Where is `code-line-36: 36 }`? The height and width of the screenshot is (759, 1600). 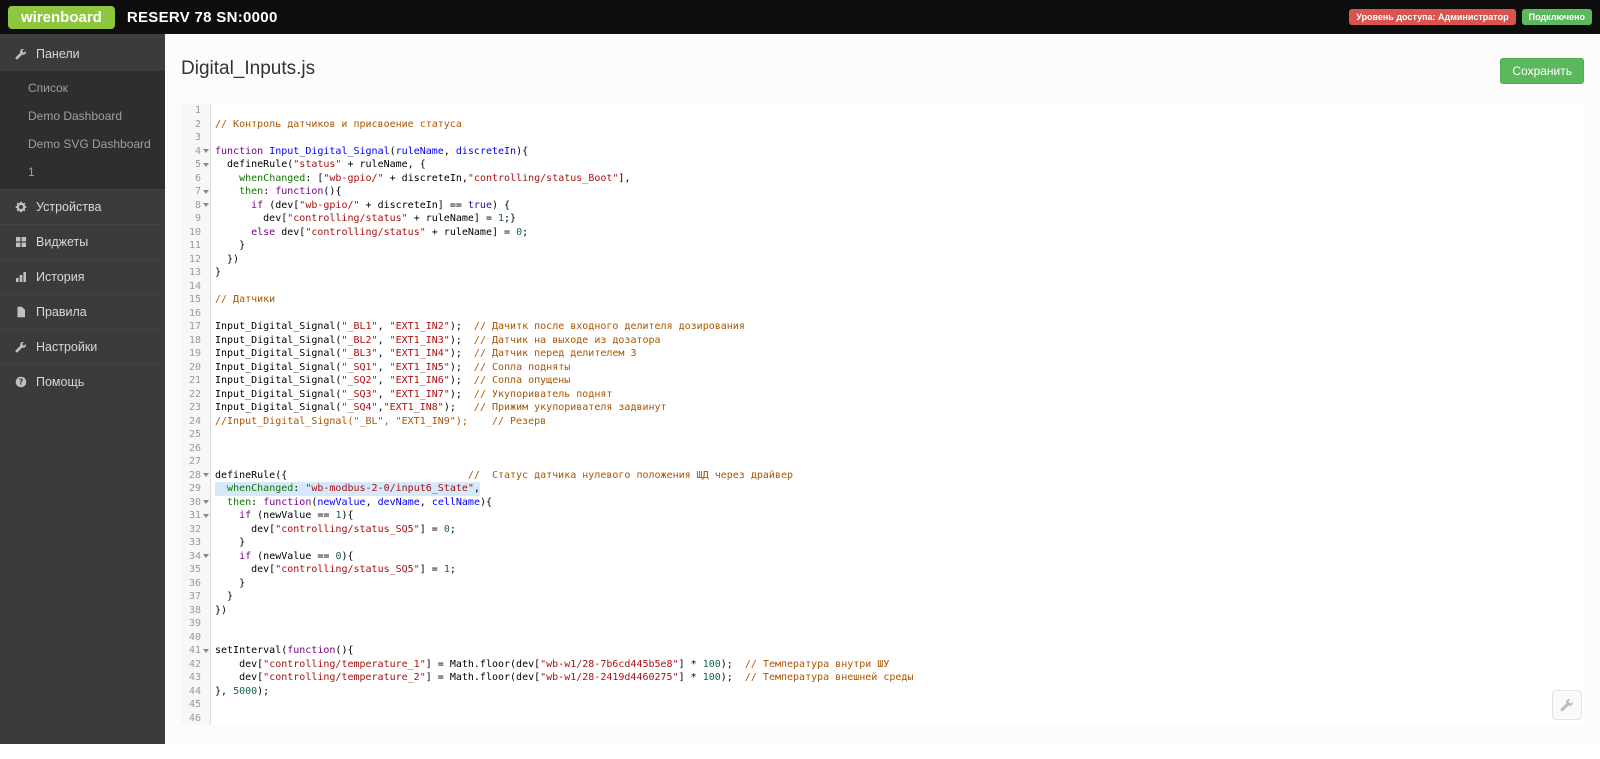
code-line-36: 36 } is located at coordinates (882, 583).